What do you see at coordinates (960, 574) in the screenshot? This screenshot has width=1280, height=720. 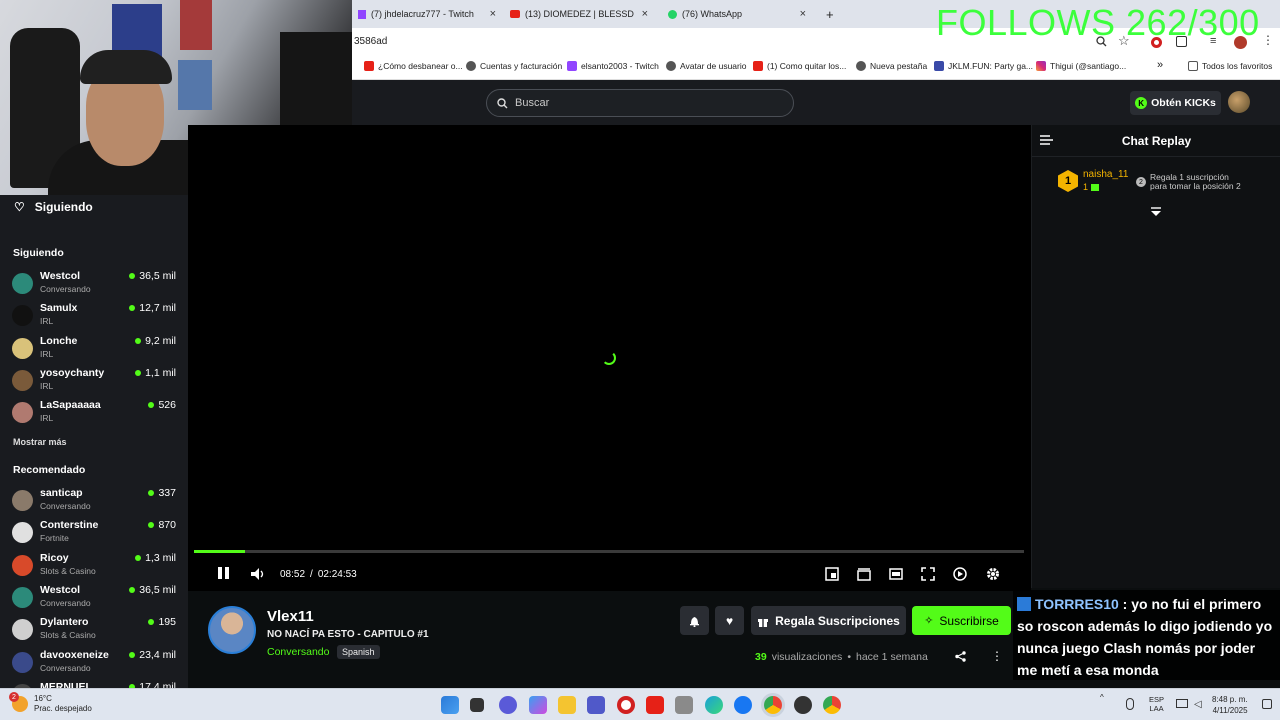 I see `playback-speed-icon` at bounding box center [960, 574].